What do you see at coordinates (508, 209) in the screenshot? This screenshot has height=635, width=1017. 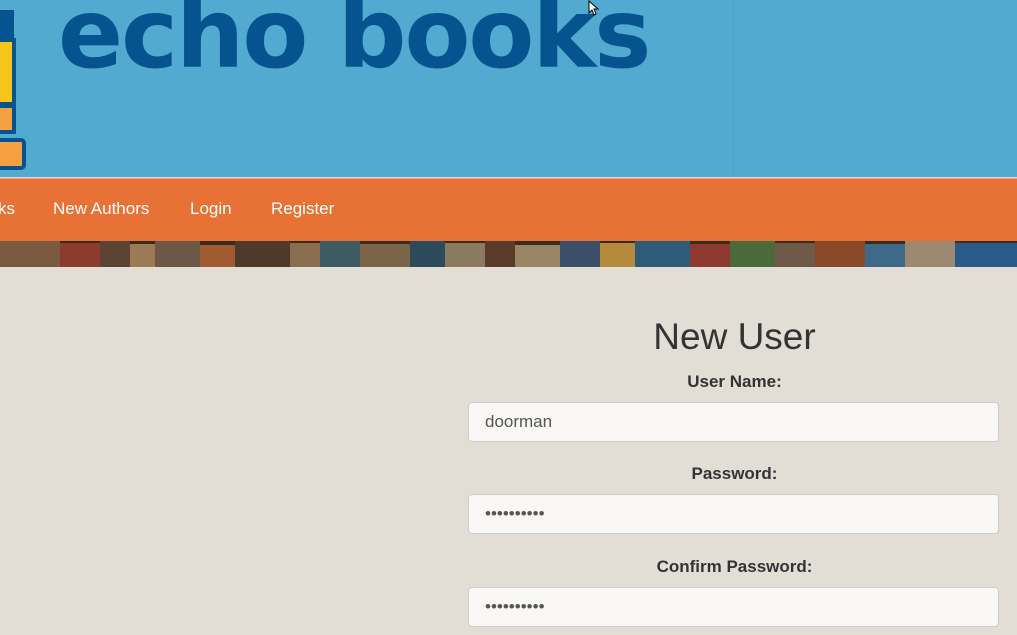 I see `main-navbar: ks New Authors Login Register` at bounding box center [508, 209].